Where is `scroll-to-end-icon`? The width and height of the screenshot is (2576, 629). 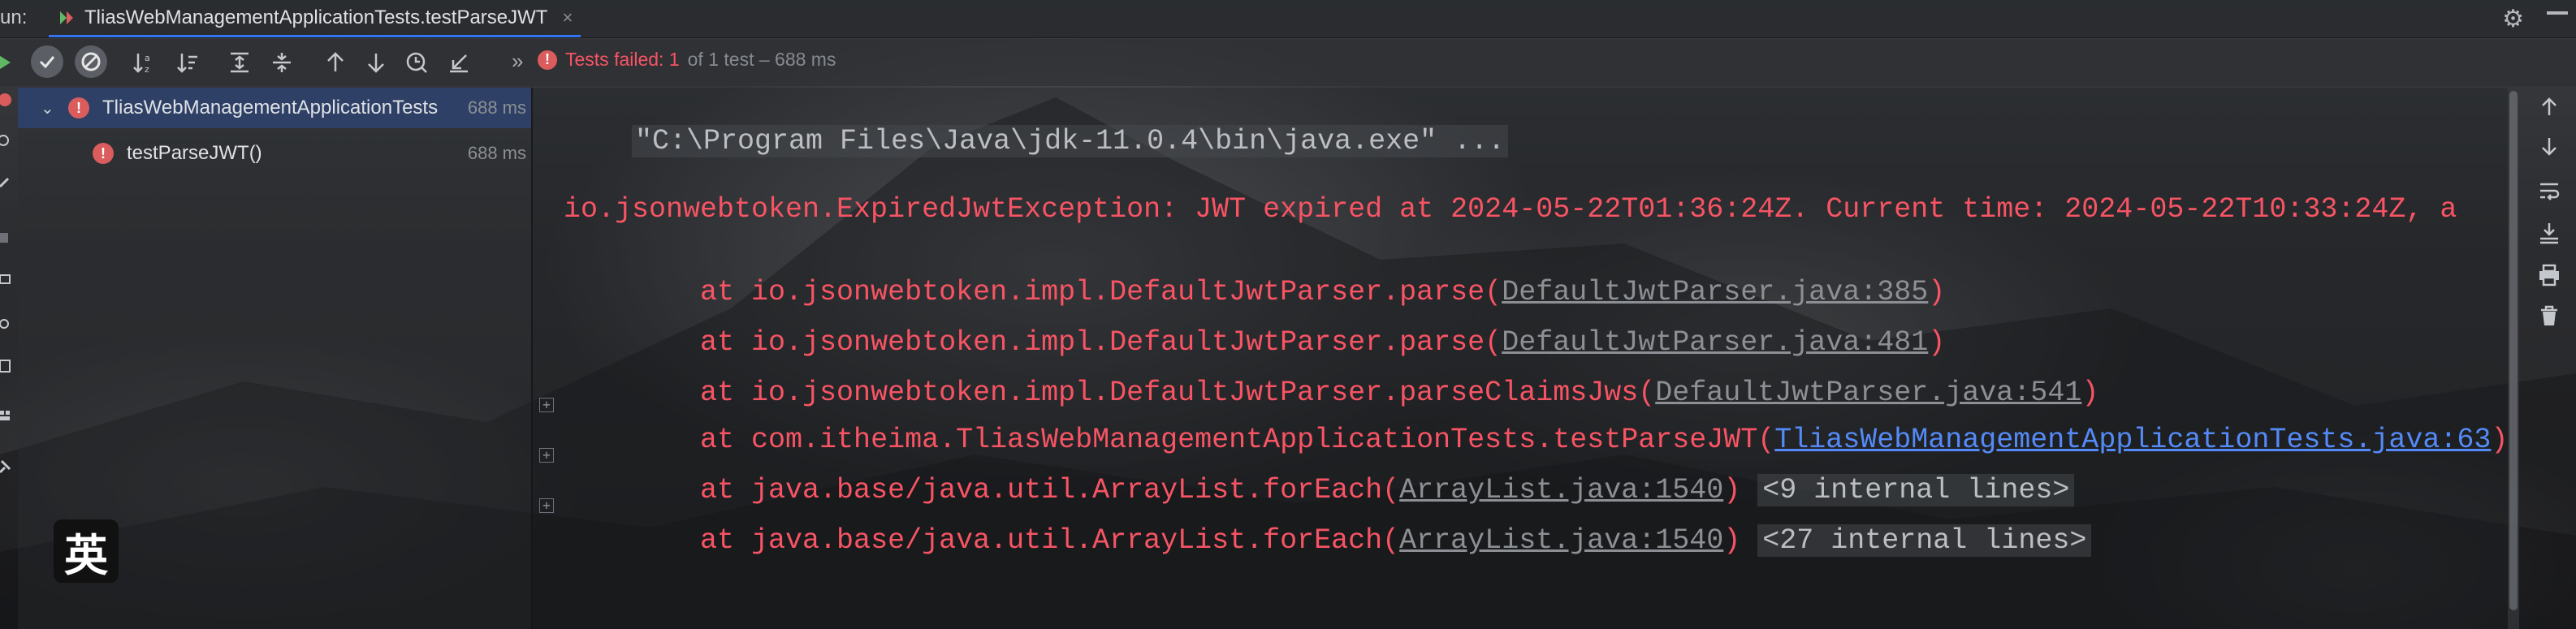 scroll-to-end-icon is located at coordinates (2549, 233).